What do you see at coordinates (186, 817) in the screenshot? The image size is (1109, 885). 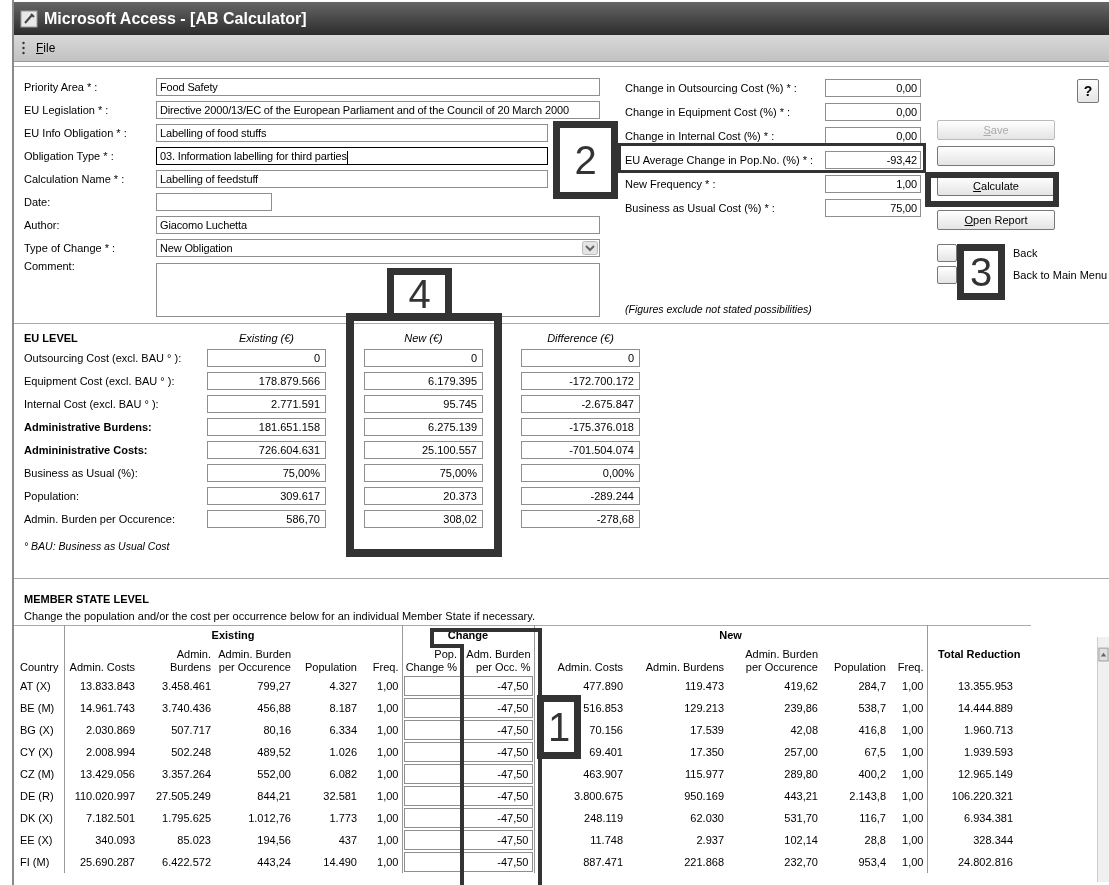 I see `table-cell: 1.795.625` at bounding box center [186, 817].